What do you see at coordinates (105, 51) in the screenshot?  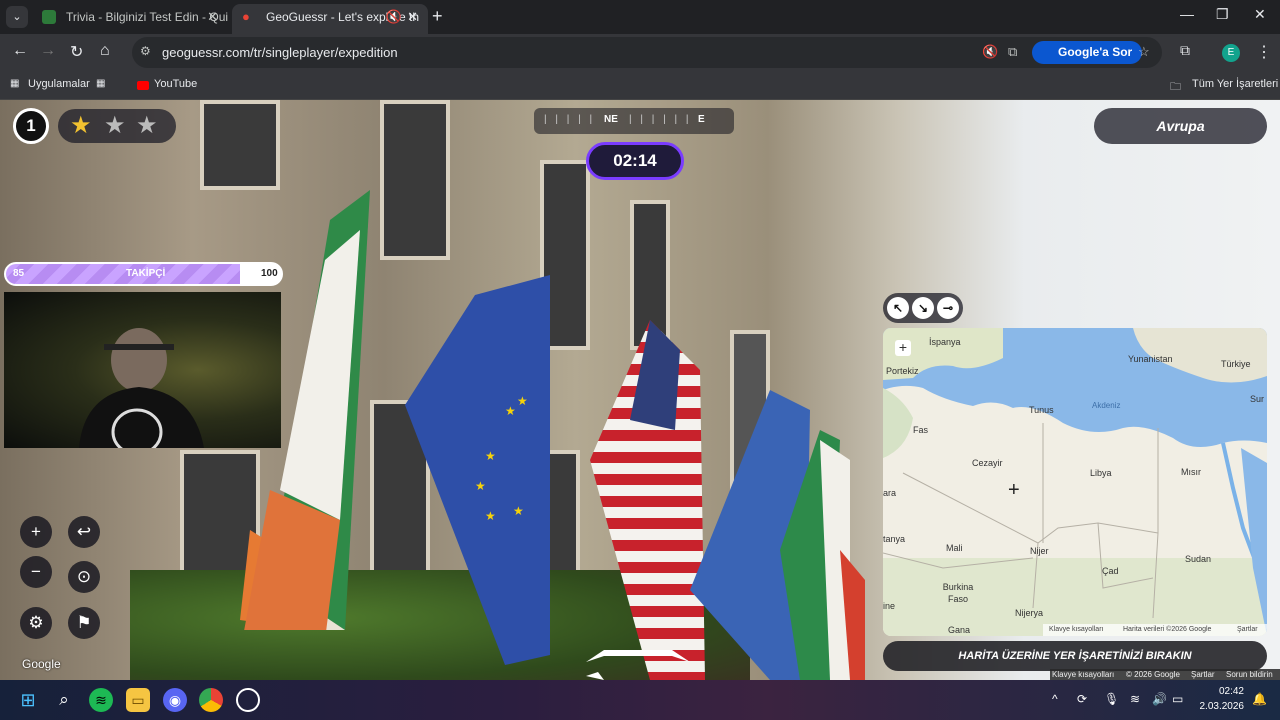 I see `home-icon: ⌂` at bounding box center [105, 51].